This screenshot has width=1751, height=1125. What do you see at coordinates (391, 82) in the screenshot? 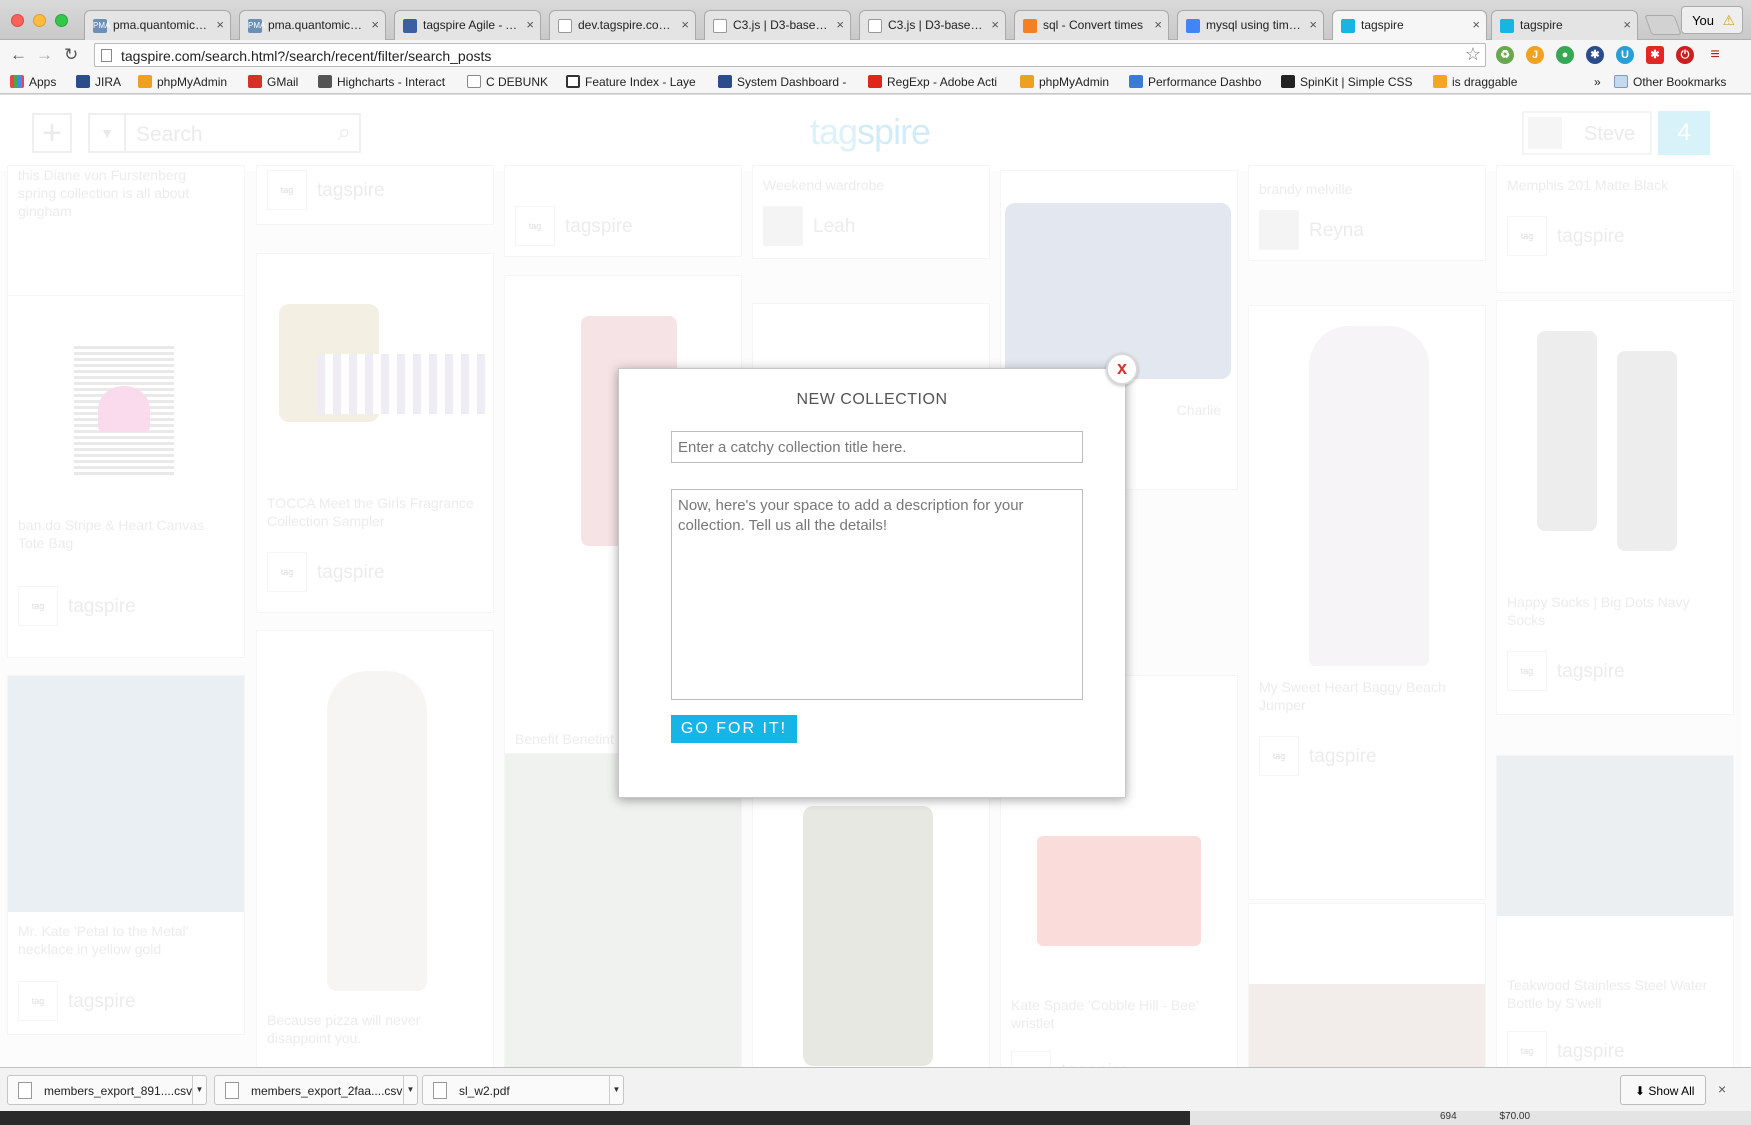
I see `bookmark-label: Highcharts - Interact` at bounding box center [391, 82].